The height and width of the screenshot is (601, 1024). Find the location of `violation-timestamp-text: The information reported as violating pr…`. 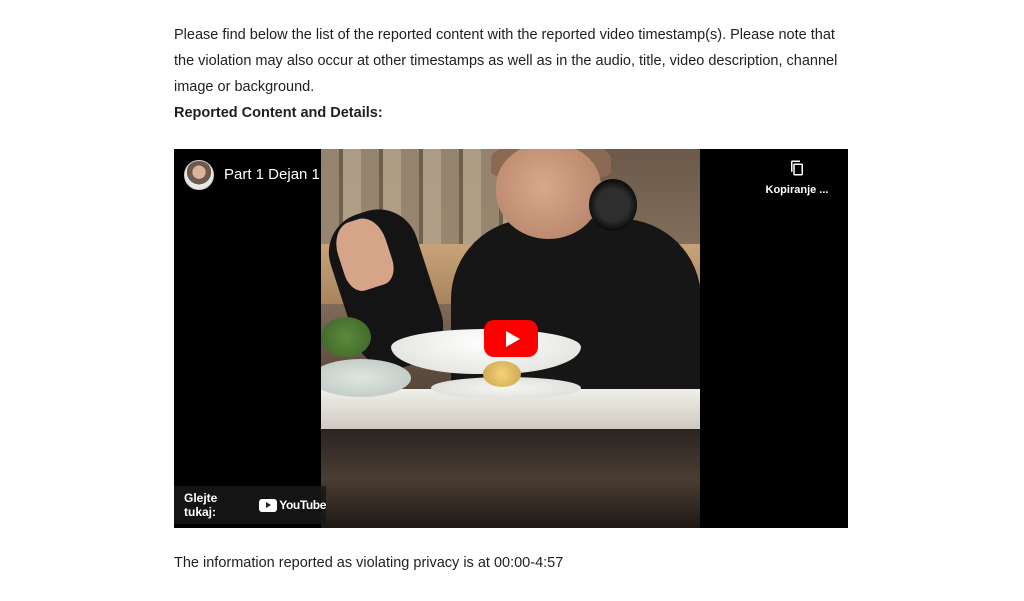

violation-timestamp-text: The information reported as violating pr… is located at coordinates (369, 563).